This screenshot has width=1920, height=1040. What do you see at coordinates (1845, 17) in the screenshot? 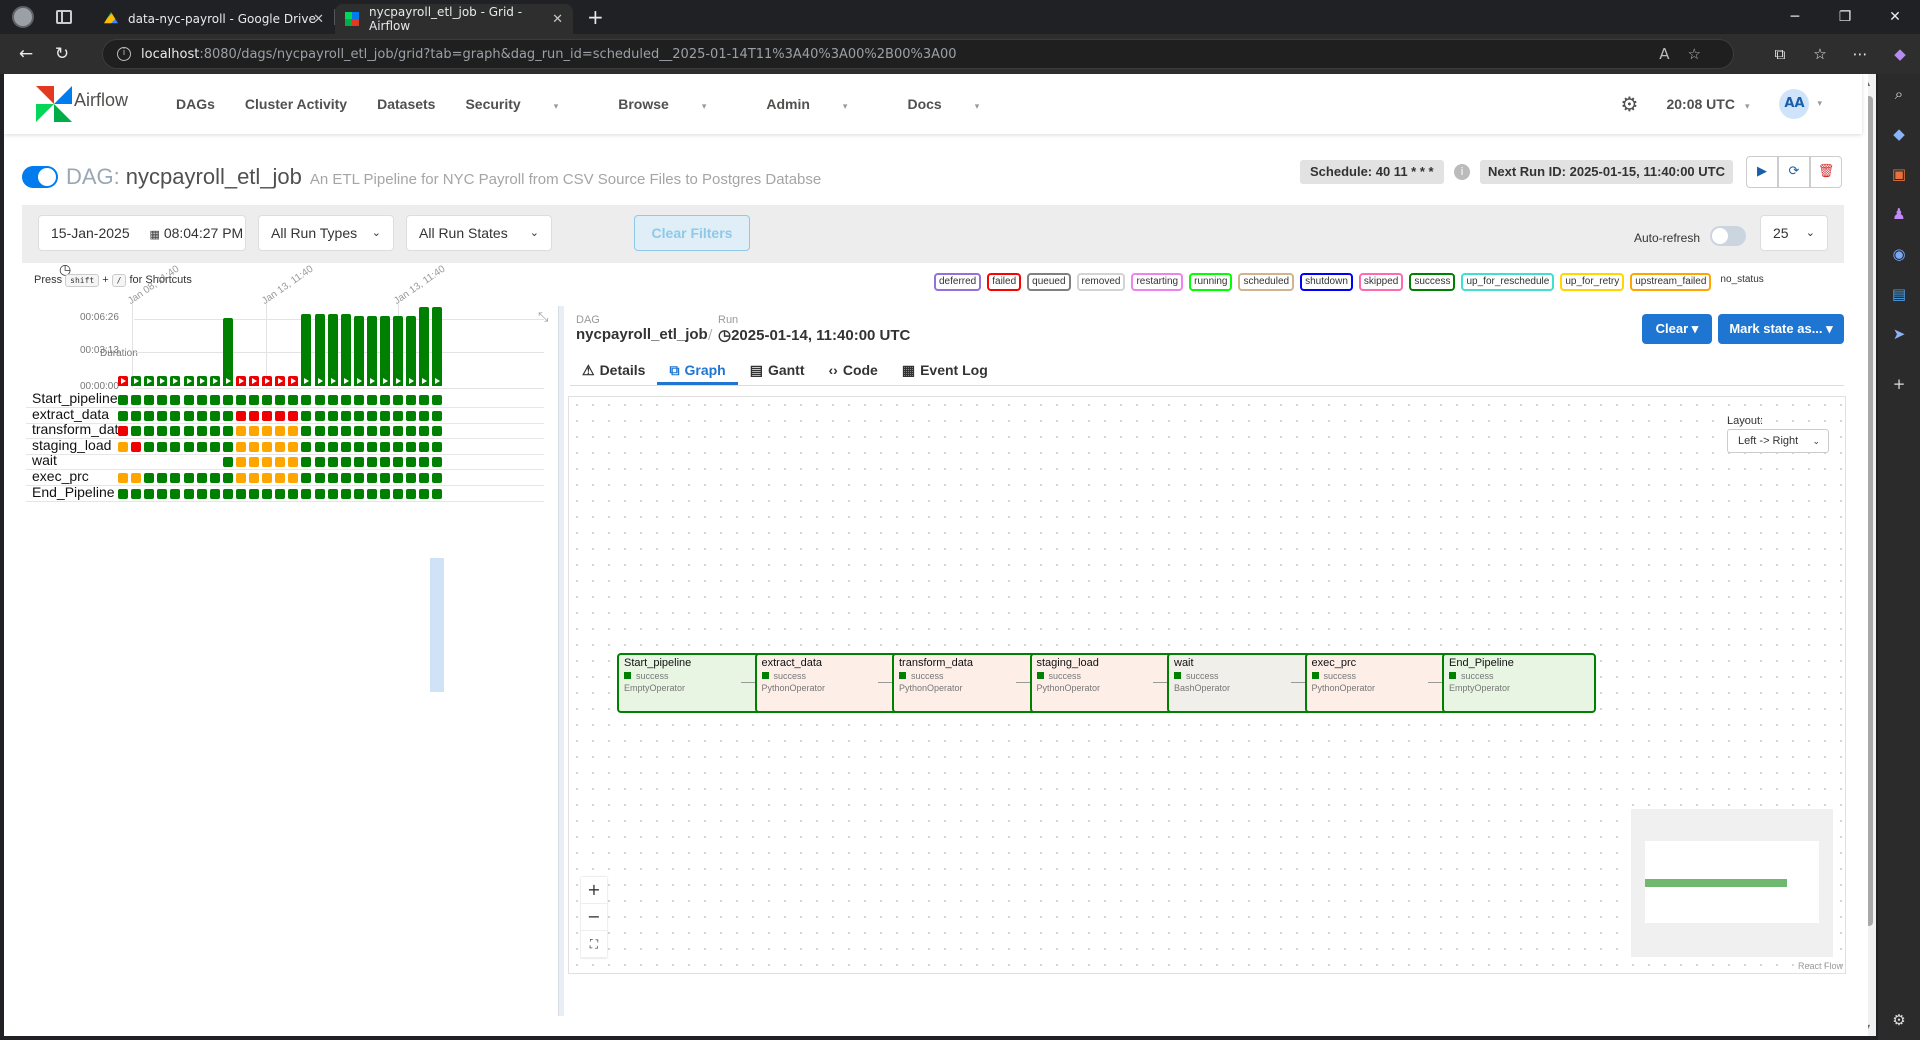
I see `restore-button: ❐` at bounding box center [1845, 17].